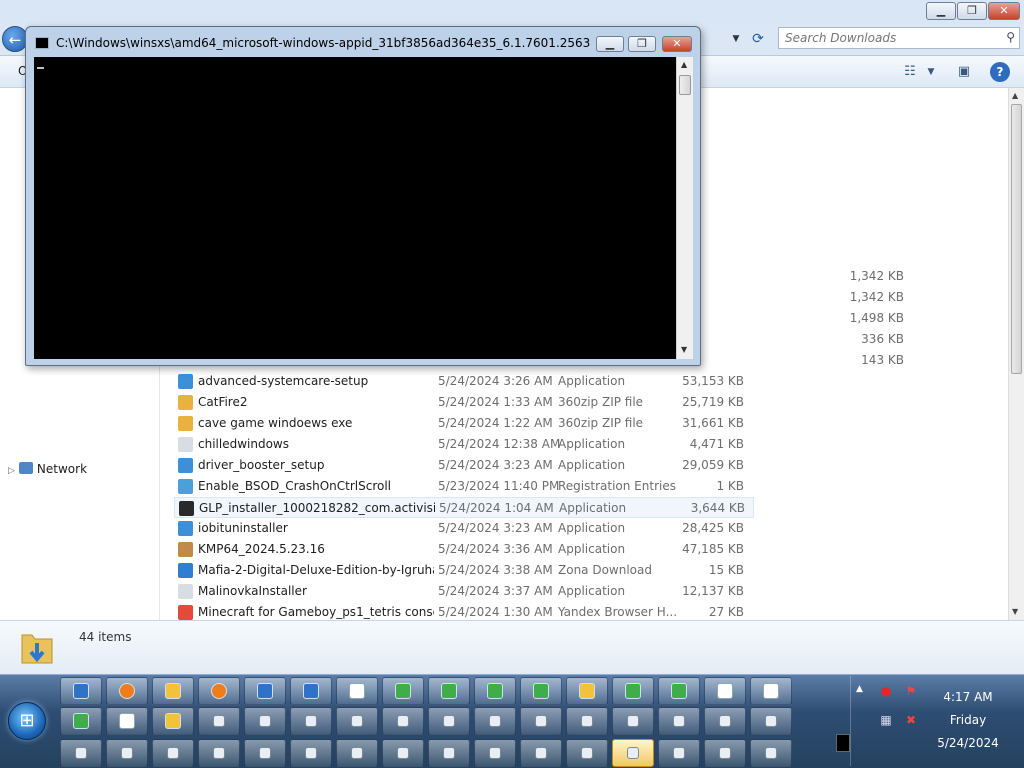 This screenshot has width=1024, height=768. I want to click on nav-item-network: ▷ Network, so click(47, 469).